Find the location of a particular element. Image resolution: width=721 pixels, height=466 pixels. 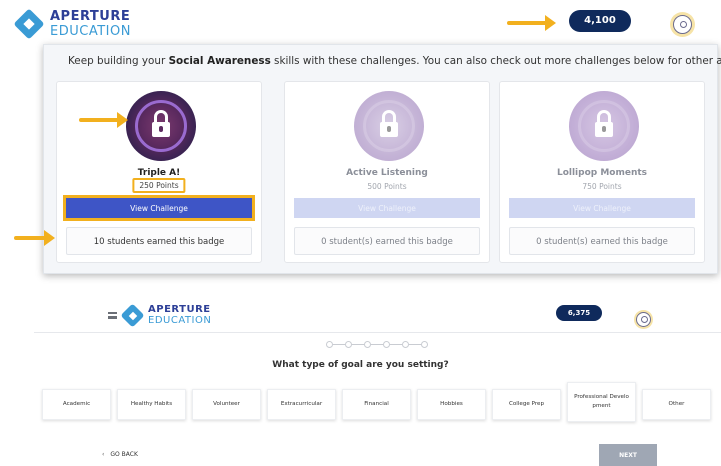

challenge-title: Triple A! is located at coordinates (159, 173).